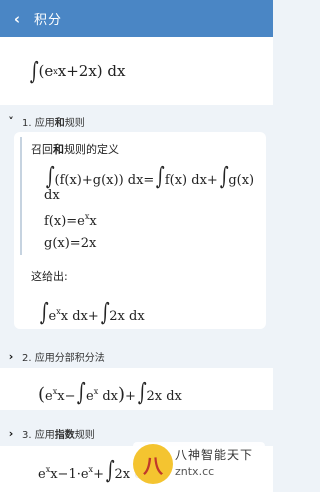 The width and height of the screenshot is (320, 492). Describe the element at coordinates (52, 195) in the screenshot. I see `rule-dx: dx` at that location.